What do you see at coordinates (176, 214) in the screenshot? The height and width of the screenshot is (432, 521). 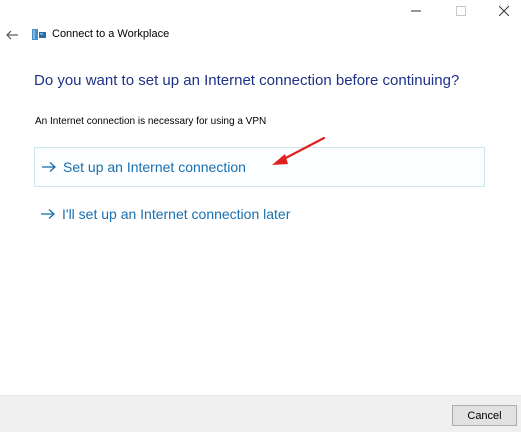 I see `option-label: I'll set up an Internet connection later` at bounding box center [176, 214].